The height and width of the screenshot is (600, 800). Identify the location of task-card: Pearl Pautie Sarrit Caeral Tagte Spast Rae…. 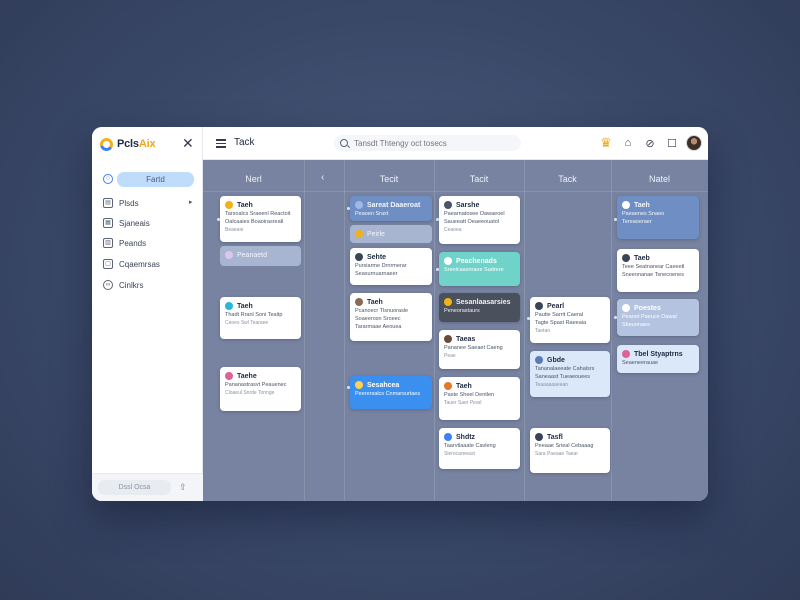
(570, 320).